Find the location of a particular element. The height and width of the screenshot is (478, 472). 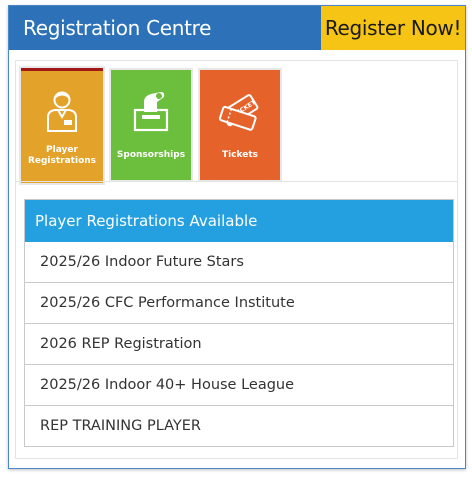

list-heading: Player Registrations Available is located at coordinates (239, 221).